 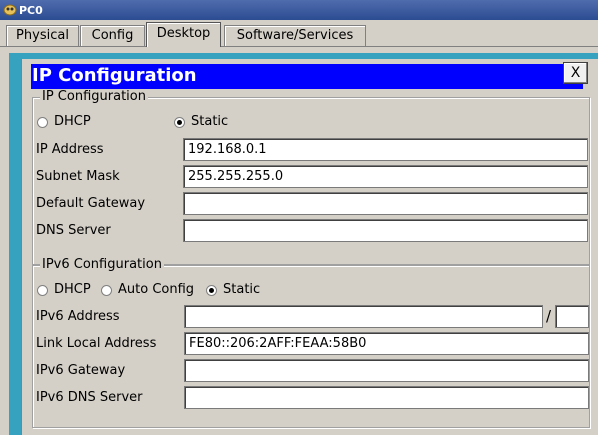 I want to click on ipv6-address-input, so click(x=363, y=316).